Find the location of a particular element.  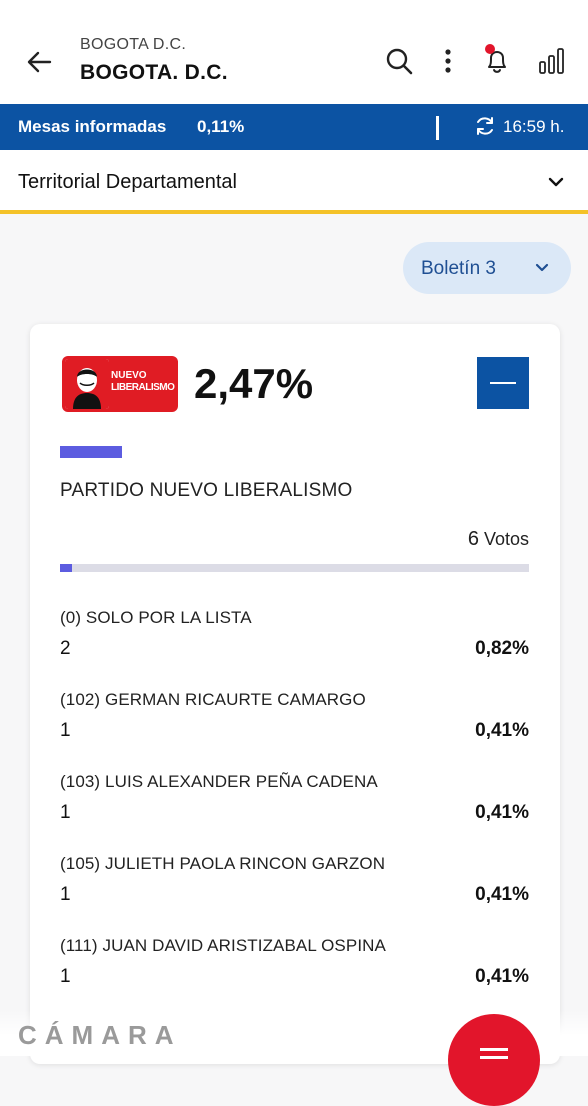

status-divider is located at coordinates (437, 128).